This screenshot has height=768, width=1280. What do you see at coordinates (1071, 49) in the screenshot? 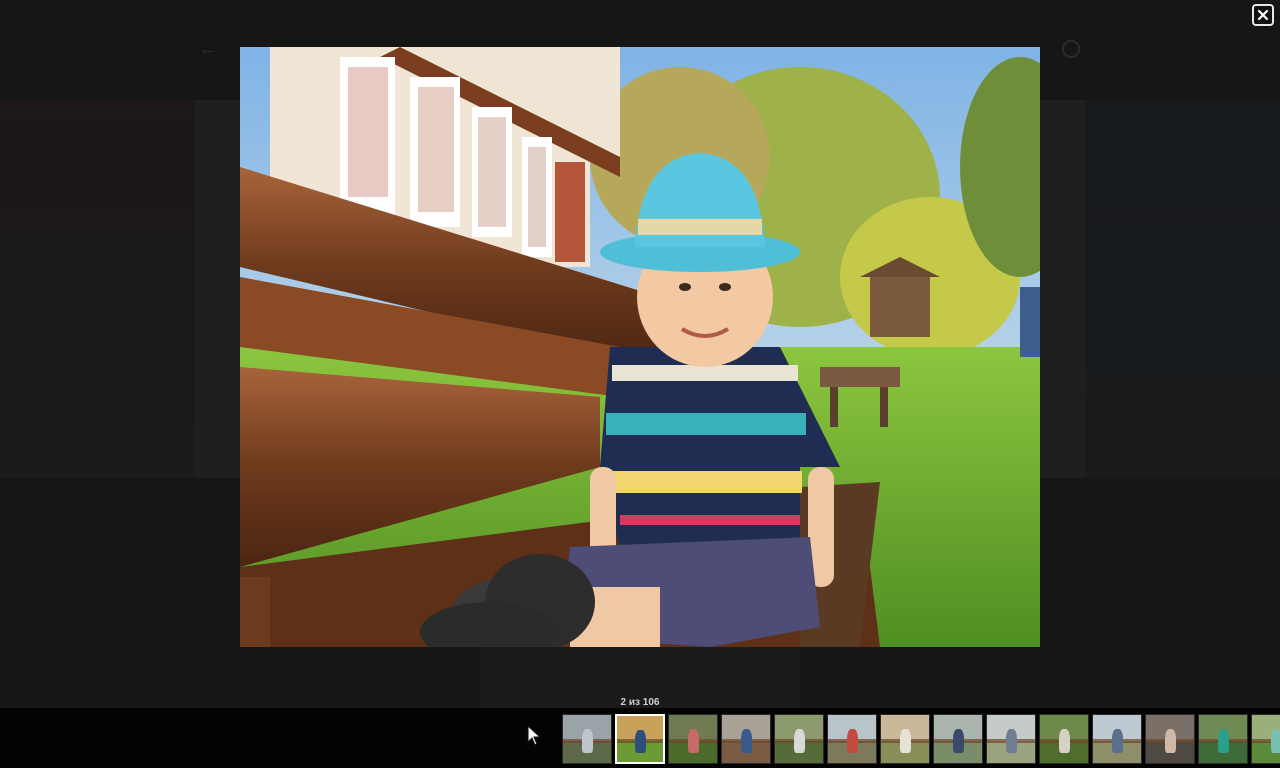
I see `dimmed-search-icon` at bounding box center [1071, 49].